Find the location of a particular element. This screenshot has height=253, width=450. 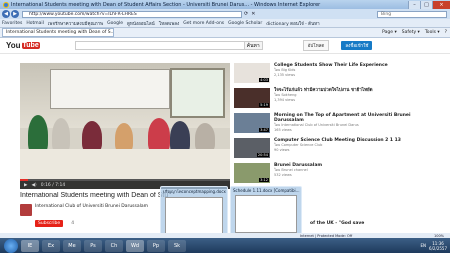

video-duration: 20:54 is located at coordinates (262, 155).